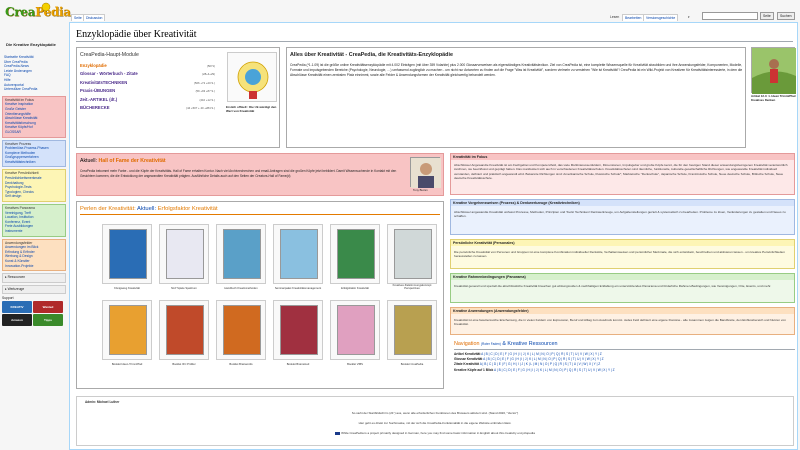 This screenshot has width=800, height=450. What do you see at coordinates (420, 190) in the screenshot?
I see `hof-portrait-caption: Tony Buzan` at bounding box center [420, 190].